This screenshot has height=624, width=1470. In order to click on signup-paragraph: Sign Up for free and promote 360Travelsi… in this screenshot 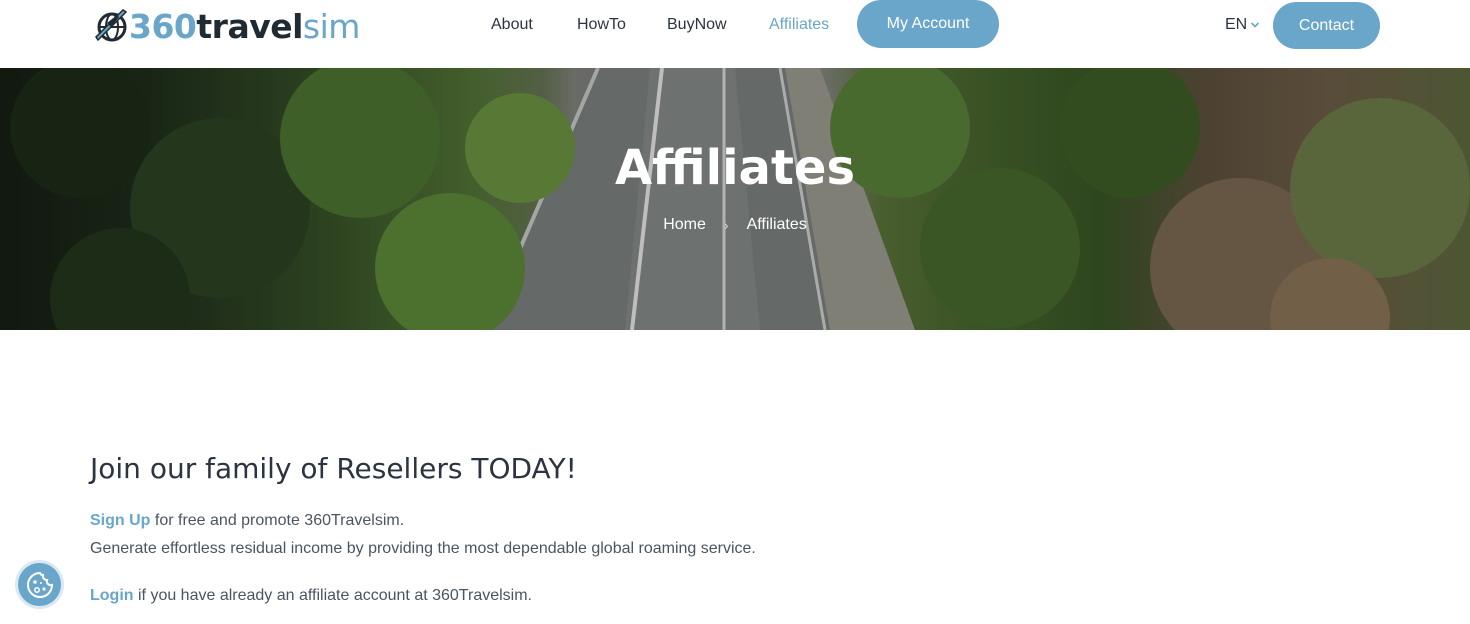, I will do `click(247, 521)`.